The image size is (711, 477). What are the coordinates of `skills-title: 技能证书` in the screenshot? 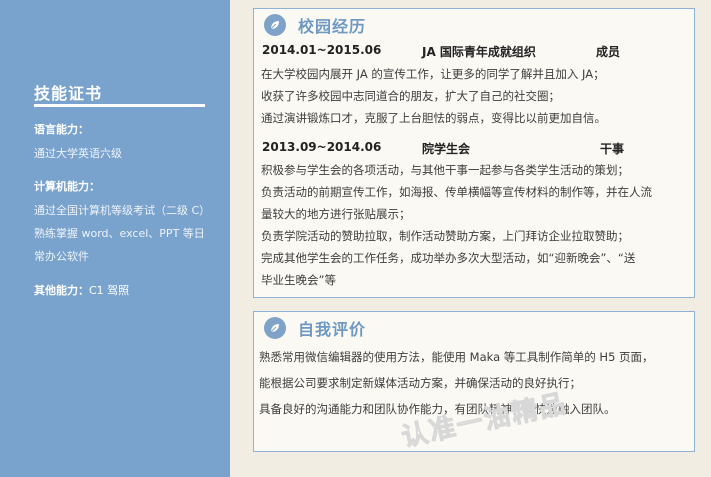 It's located at (68, 93).